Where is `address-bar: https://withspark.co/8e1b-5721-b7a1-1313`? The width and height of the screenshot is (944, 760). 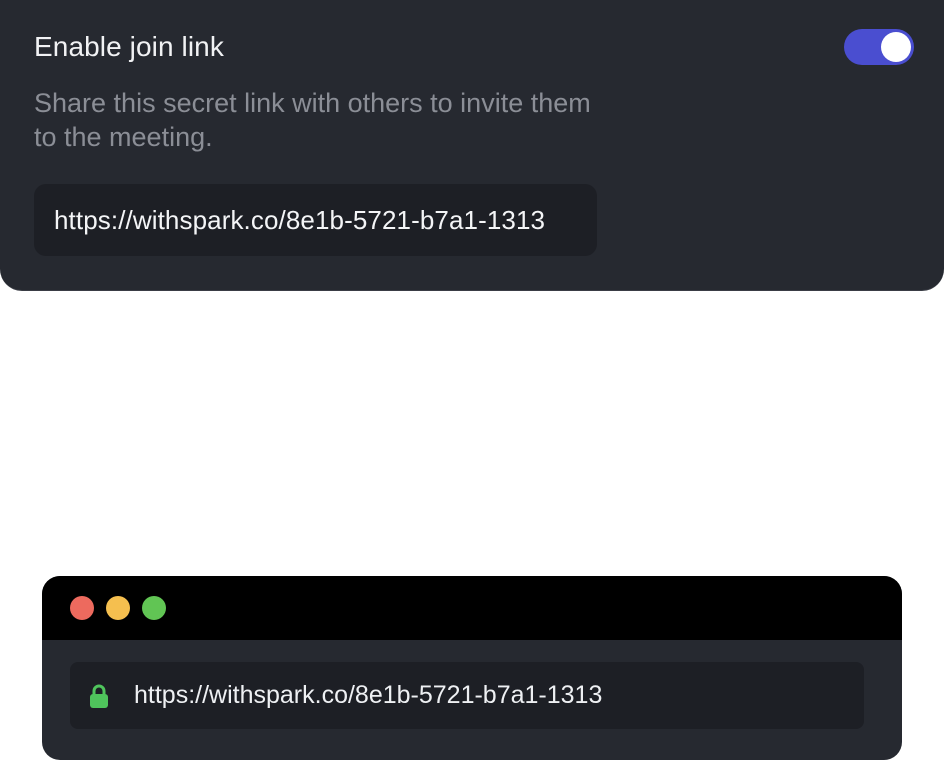 address-bar: https://withspark.co/8e1b-5721-b7a1-1313 is located at coordinates (467, 695).